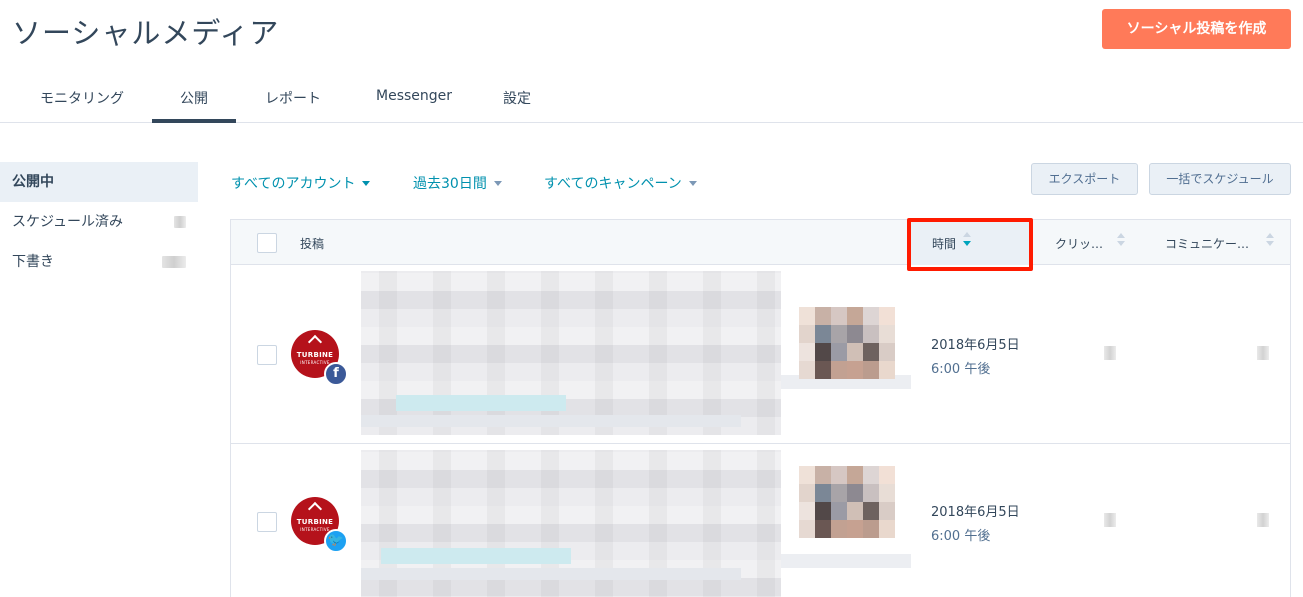  What do you see at coordinates (99, 182) in the screenshot?
I see `sidebar-item-published: 公開中` at bounding box center [99, 182].